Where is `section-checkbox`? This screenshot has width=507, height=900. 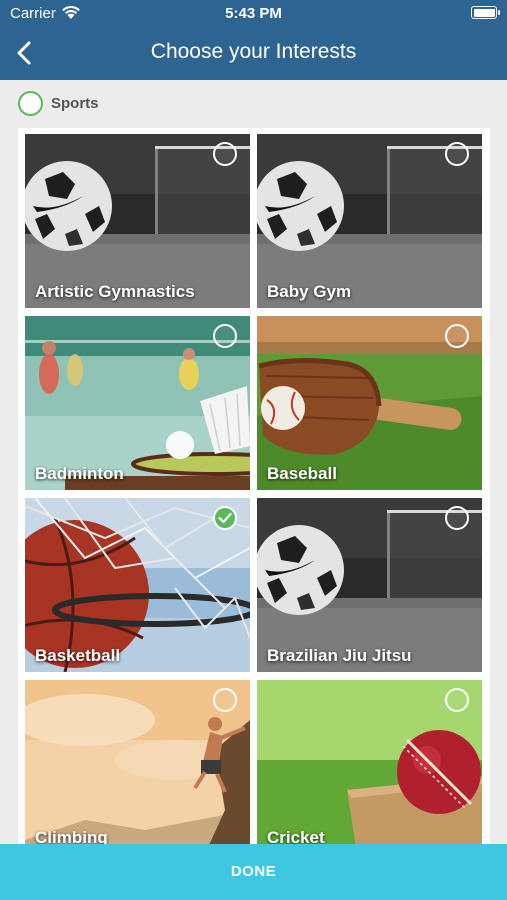
section-checkbox is located at coordinates (30, 103).